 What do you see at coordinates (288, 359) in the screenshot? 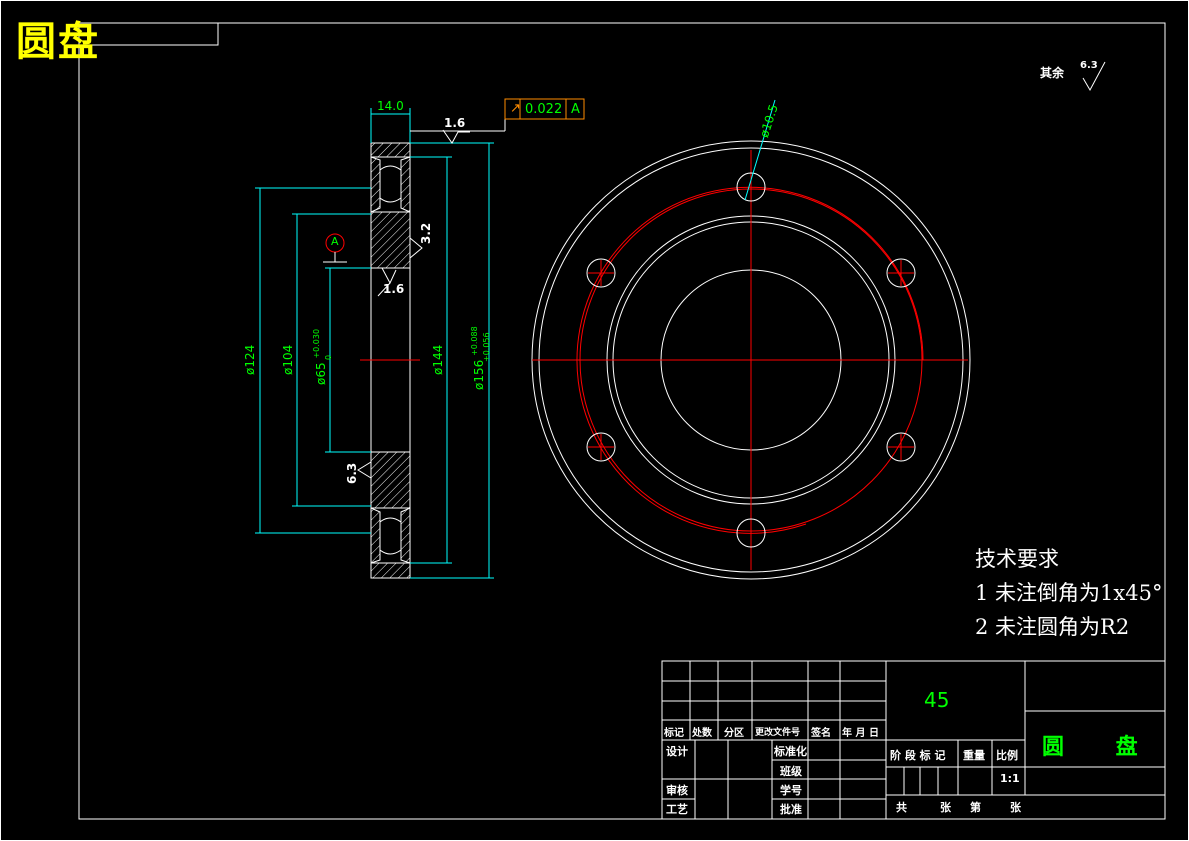
I see `dim-d104: ø104` at bounding box center [288, 359].